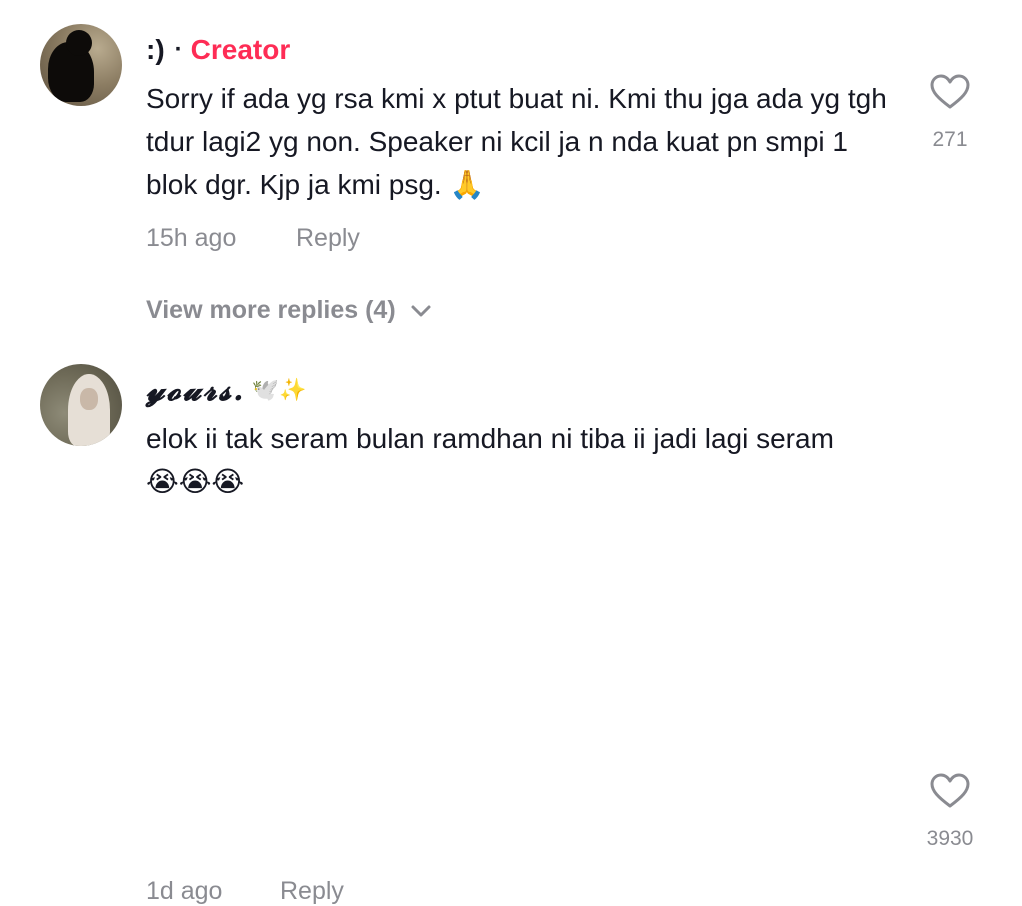 This screenshot has width=1022, height=906. Describe the element at coordinates (421, 310) in the screenshot. I see `chevron-down-icon` at that location.